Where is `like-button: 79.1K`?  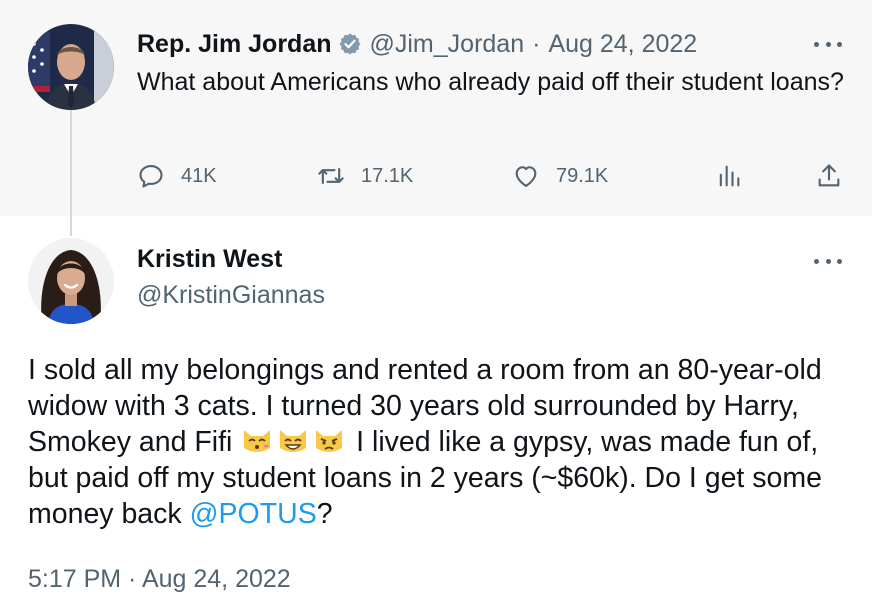 like-button: 79.1K is located at coordinates (560, 176).